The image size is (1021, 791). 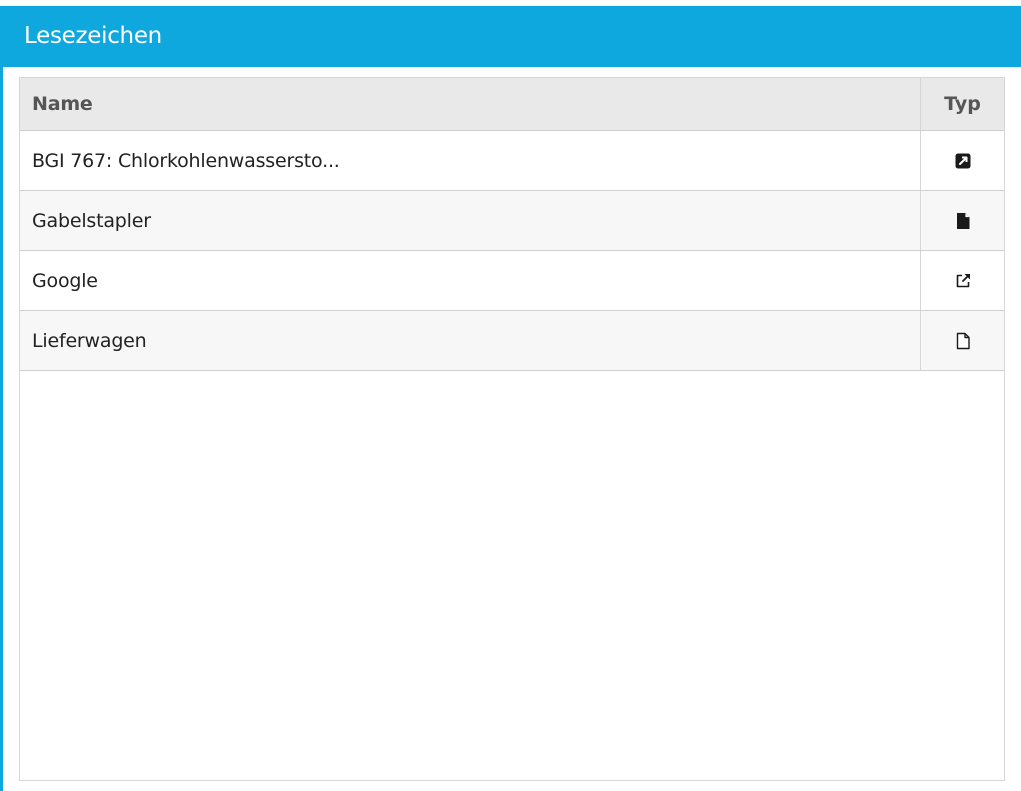 I want to click on table-row: Google, so click(x=512, y=281).